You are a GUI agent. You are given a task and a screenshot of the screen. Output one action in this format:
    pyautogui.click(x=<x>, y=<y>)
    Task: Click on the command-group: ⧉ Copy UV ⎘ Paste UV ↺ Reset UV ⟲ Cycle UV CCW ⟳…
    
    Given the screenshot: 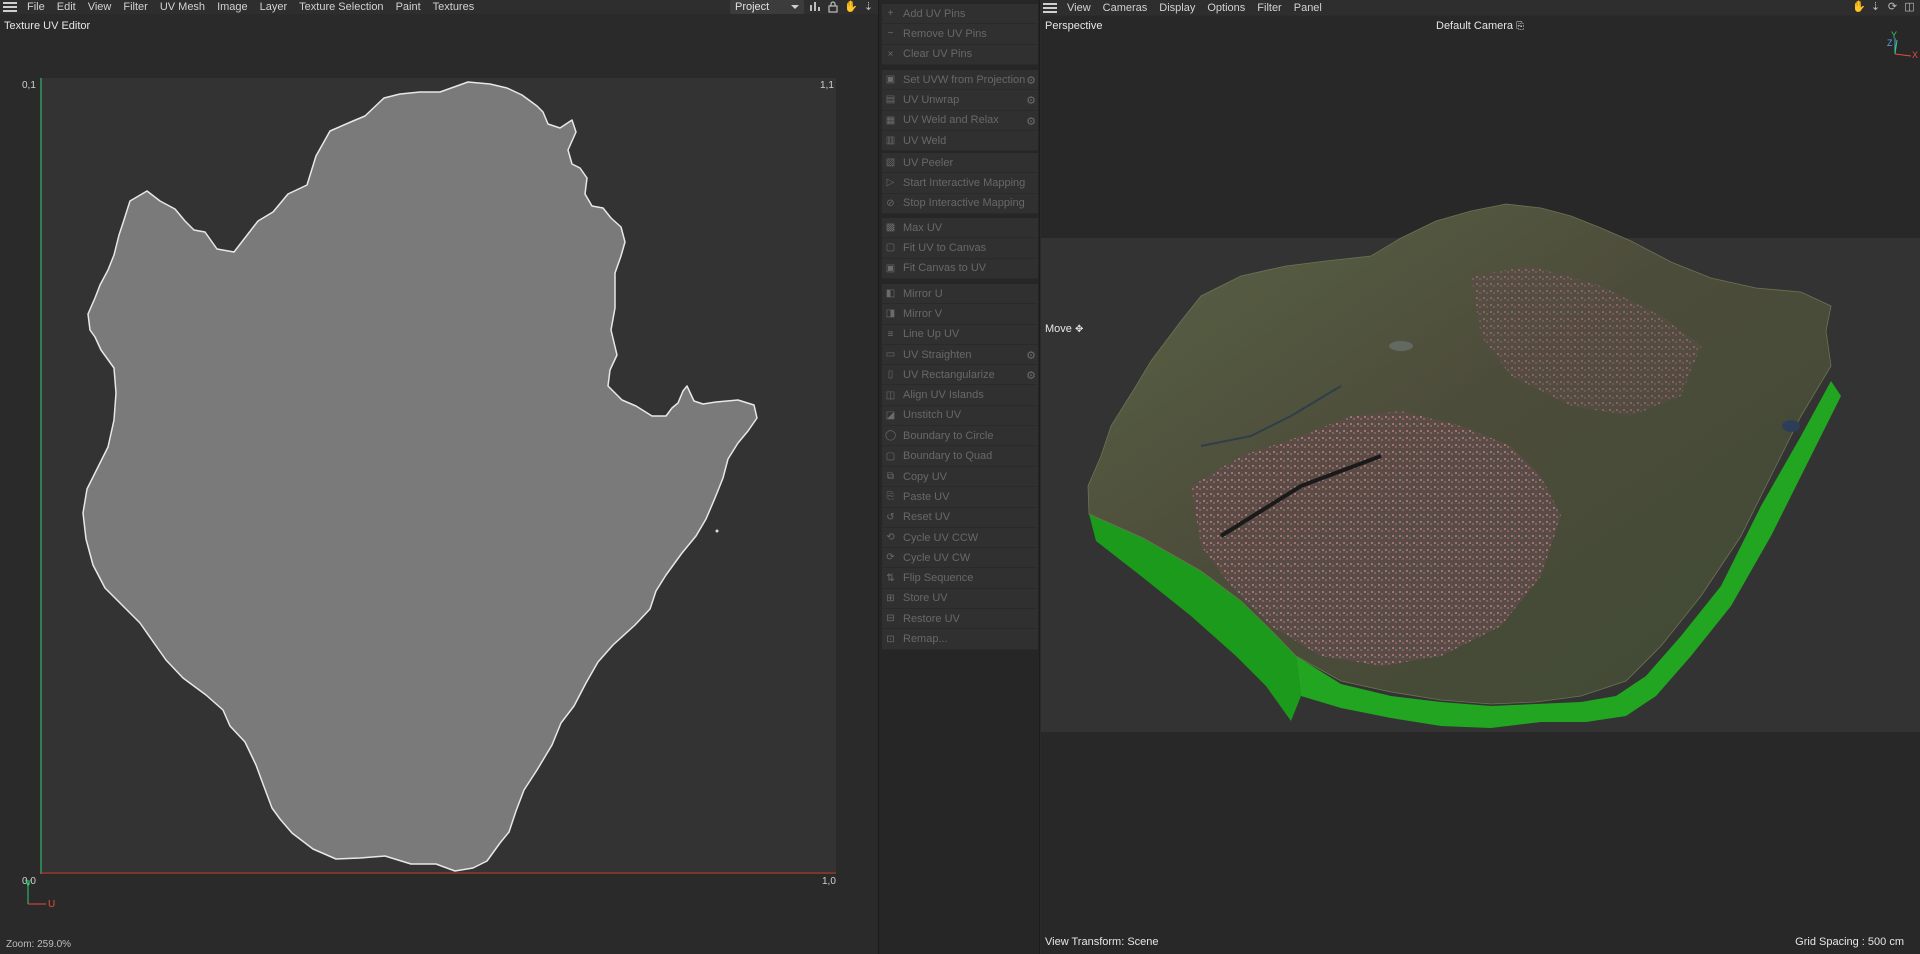 What is the action you would take?
    pyautogui.click(x=960, y=558)
    